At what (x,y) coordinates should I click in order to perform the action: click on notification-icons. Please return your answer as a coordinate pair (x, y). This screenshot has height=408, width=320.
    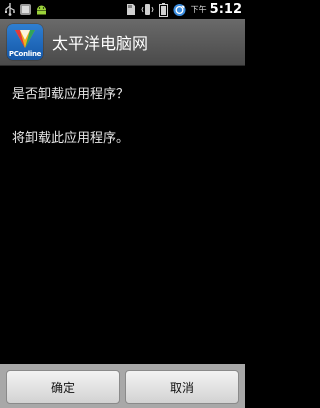
    Looking at the image, I should click on (24, 9).